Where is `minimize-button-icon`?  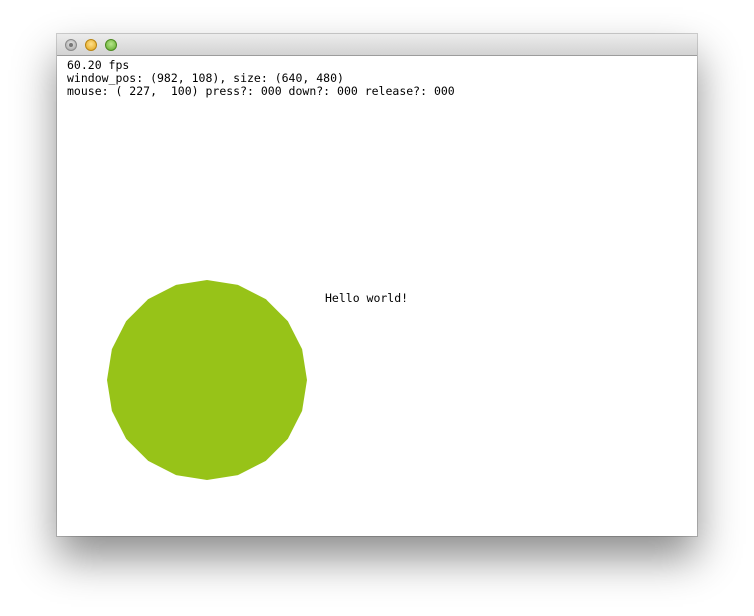 minimize-button-icon is located at coordinates (91, 45).